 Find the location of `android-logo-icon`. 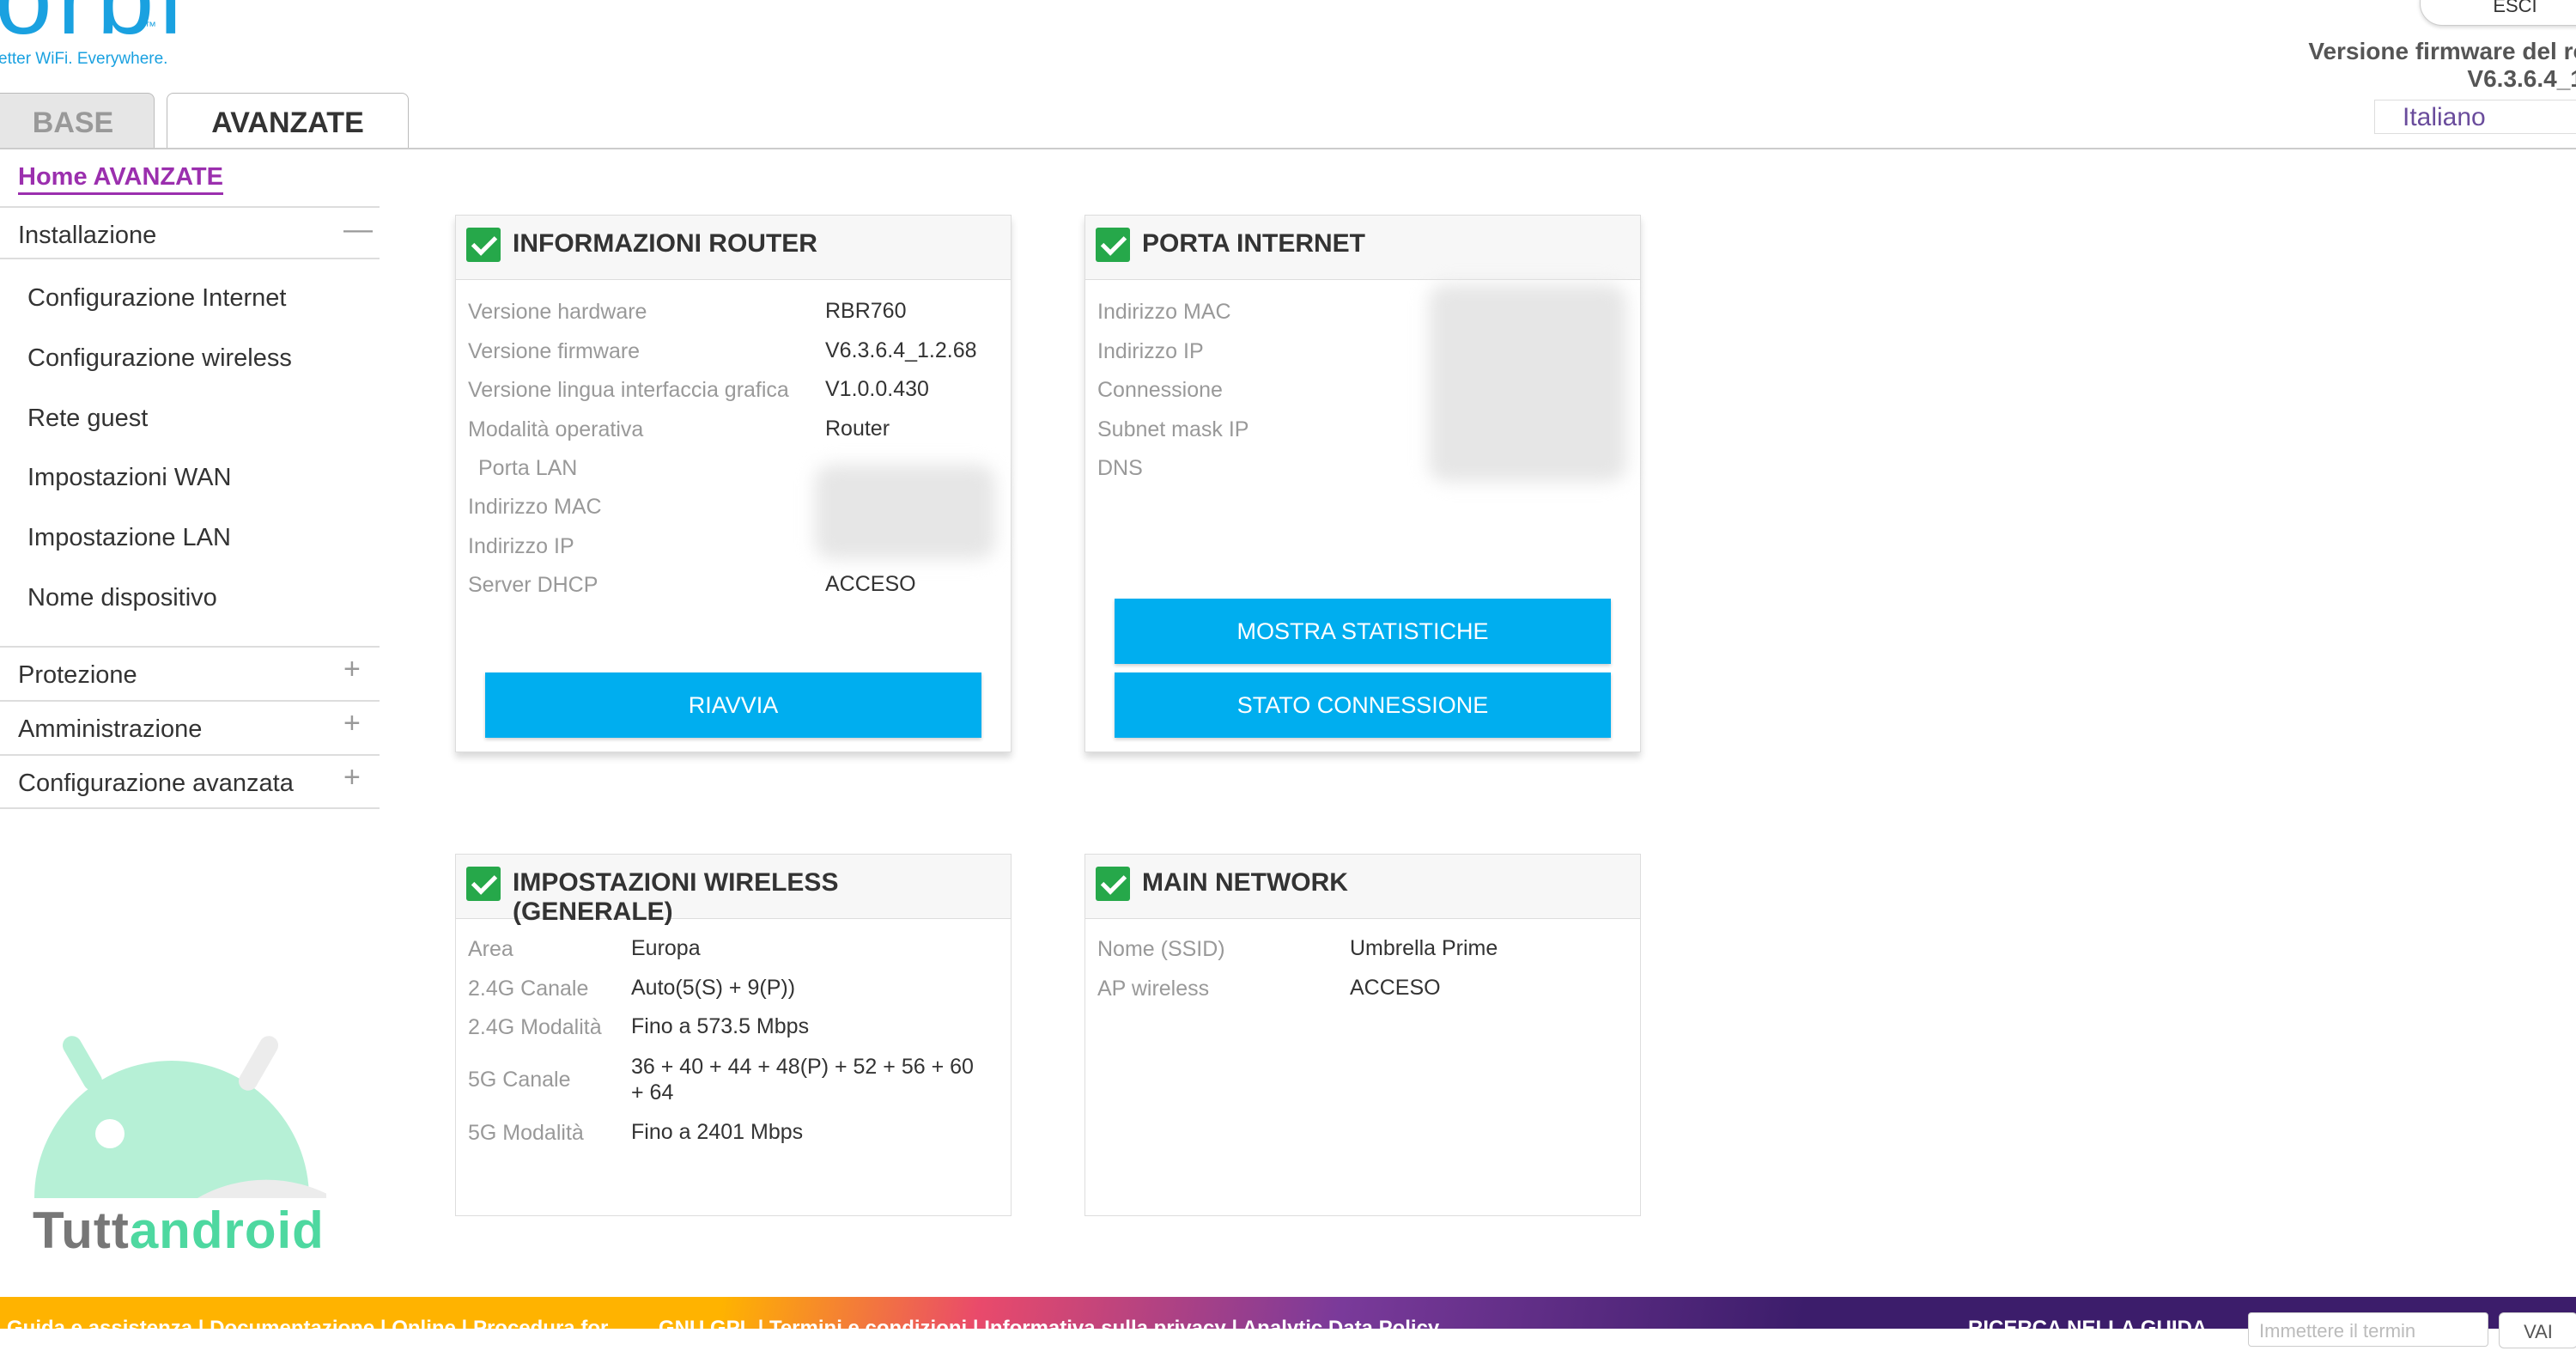

android-logo-icon is located at coordinates (180, 1117).